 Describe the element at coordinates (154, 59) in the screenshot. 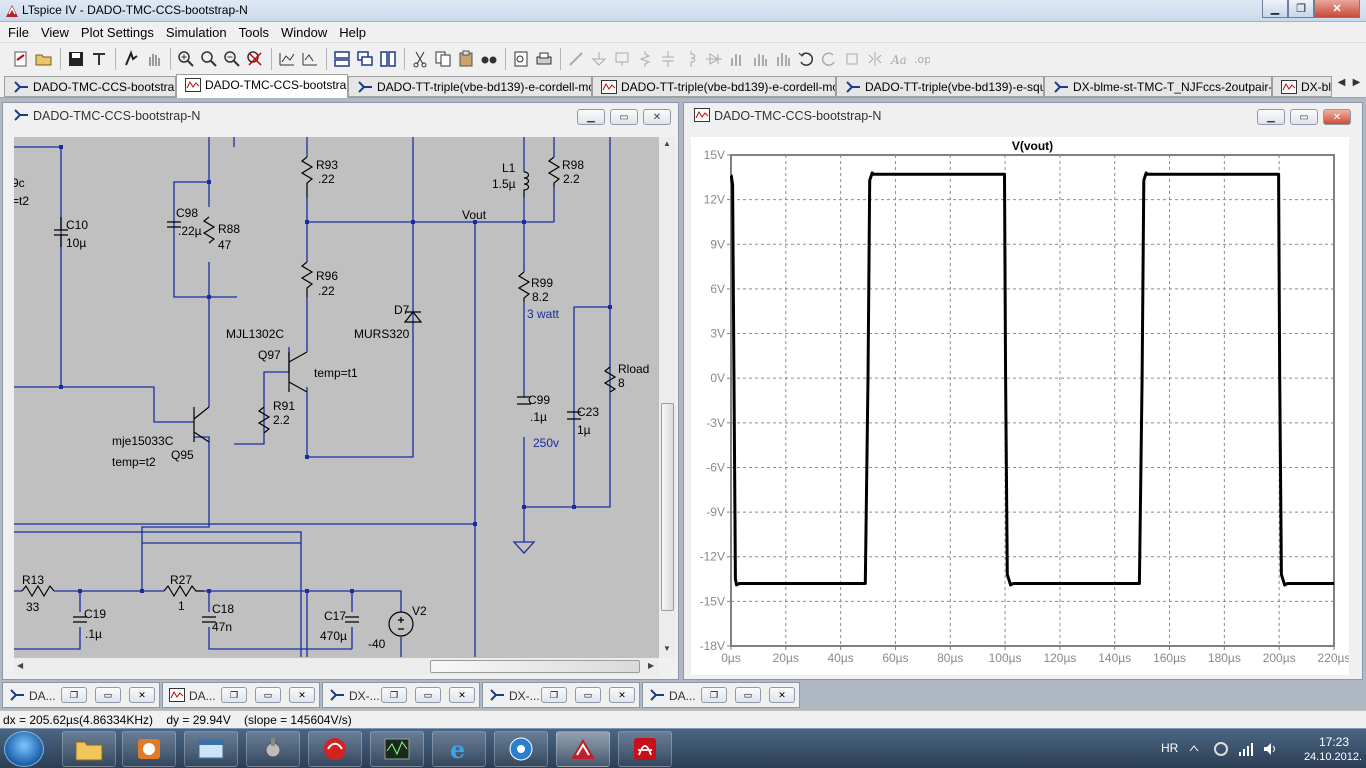

I see `pan-hand-icon` at that location.